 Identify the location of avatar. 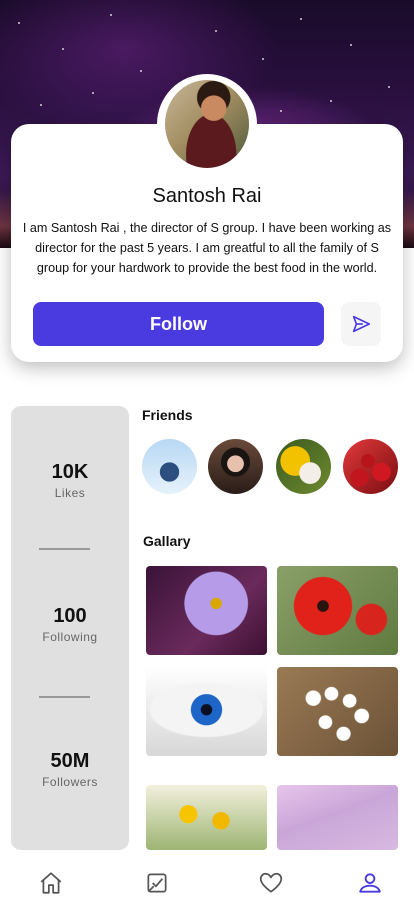
(207, 124).